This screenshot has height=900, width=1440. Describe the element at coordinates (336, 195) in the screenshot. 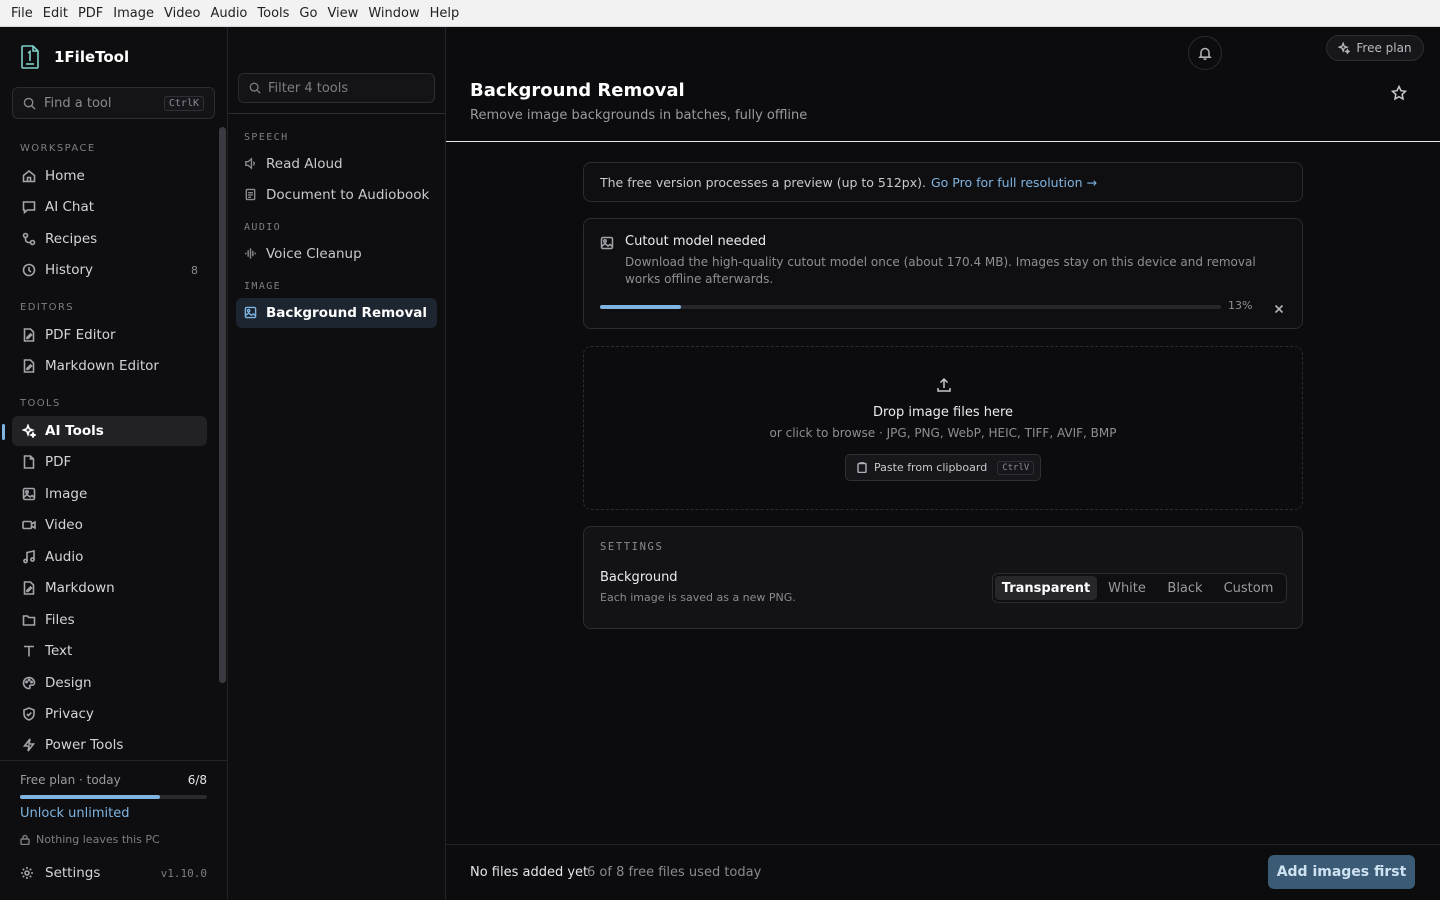

I see `tool-item-document-to-audiobook: Document to Audiobook` at that location.